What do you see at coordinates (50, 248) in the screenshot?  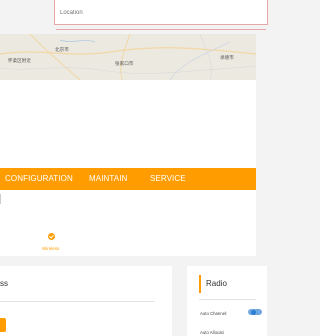 I see `step-label-wireless: Wireless` at bounding box center [50, 248].